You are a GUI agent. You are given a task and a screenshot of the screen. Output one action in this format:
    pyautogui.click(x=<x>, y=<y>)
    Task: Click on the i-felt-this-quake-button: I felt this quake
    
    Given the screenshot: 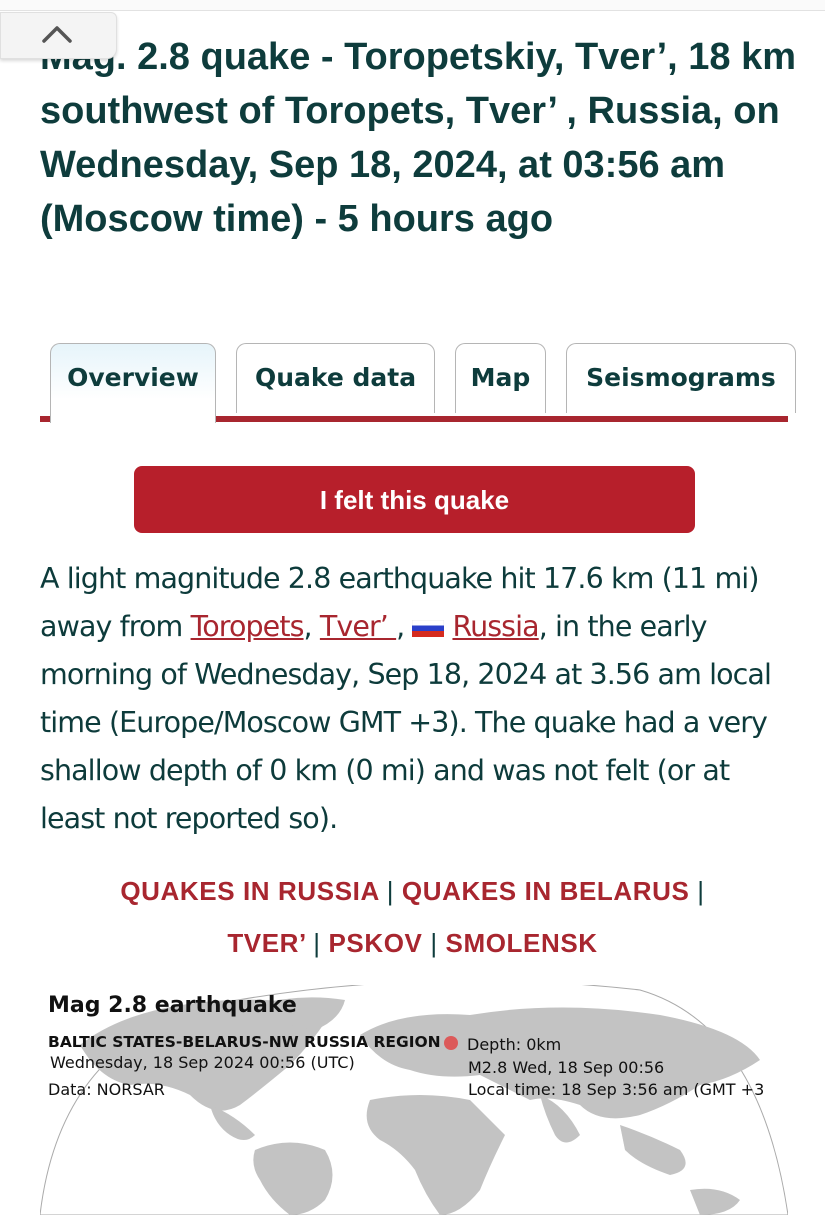 What is the action you would take?
    pyautogui.click(x=414, y=499)
    